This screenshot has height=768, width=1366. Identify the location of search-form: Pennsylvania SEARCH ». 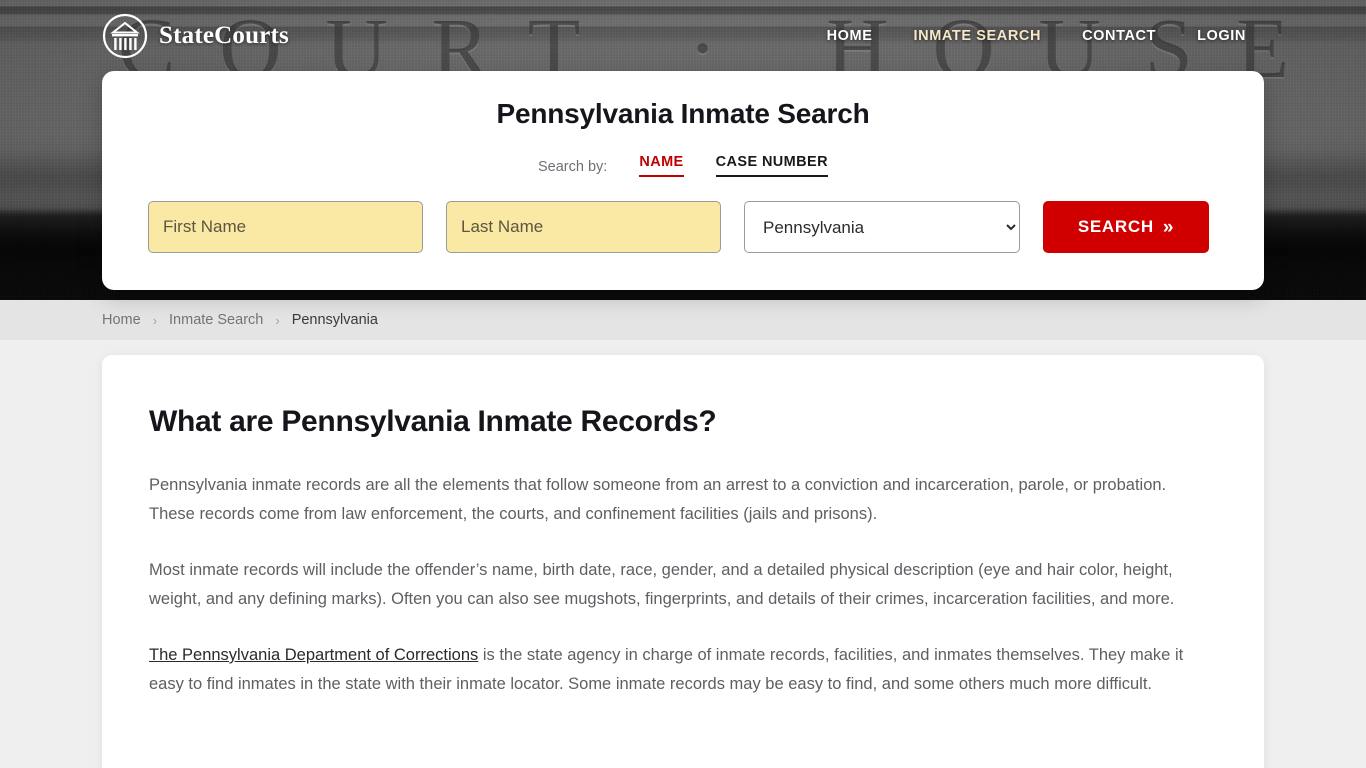
(683, 227).